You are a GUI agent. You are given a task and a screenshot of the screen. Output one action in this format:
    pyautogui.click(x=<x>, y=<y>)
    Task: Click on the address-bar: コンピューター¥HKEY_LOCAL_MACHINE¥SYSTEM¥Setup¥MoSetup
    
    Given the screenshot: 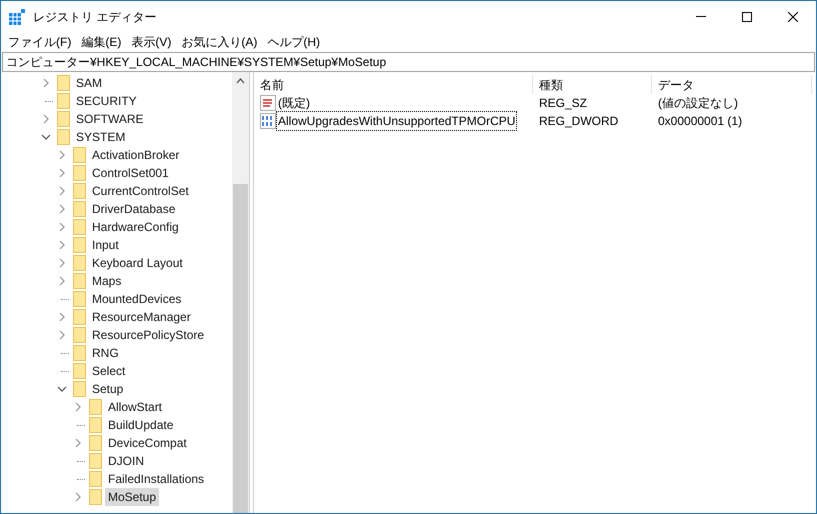 What is the action you would take?
    pyautogui.click(x=408, y=62)
    